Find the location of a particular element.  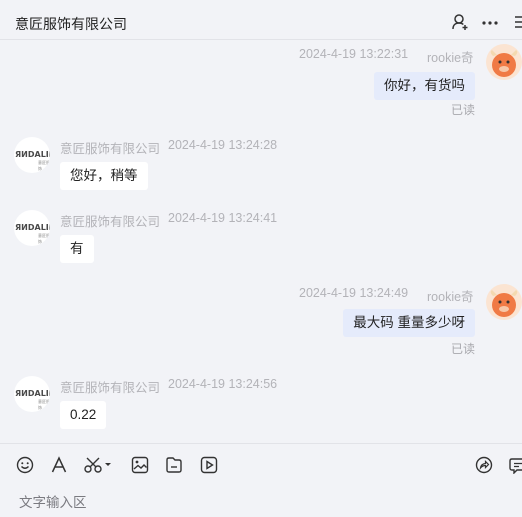

message-time: 2024-4-19 13:24:28 is located at coordinates (223, 145).